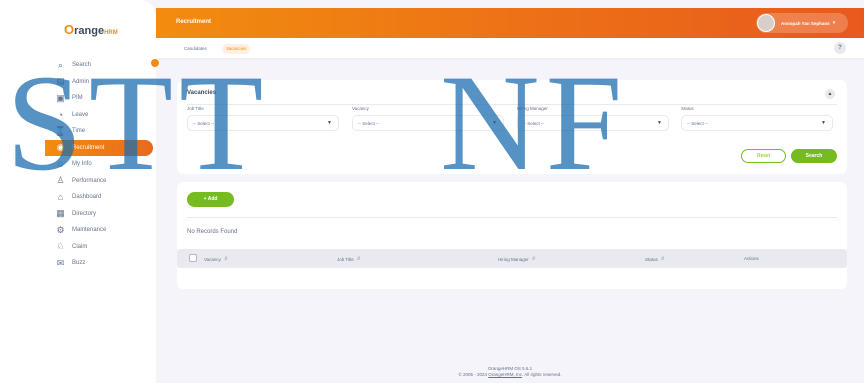  I want to click on dashboard-icon: ⌂, so click(60, 197).